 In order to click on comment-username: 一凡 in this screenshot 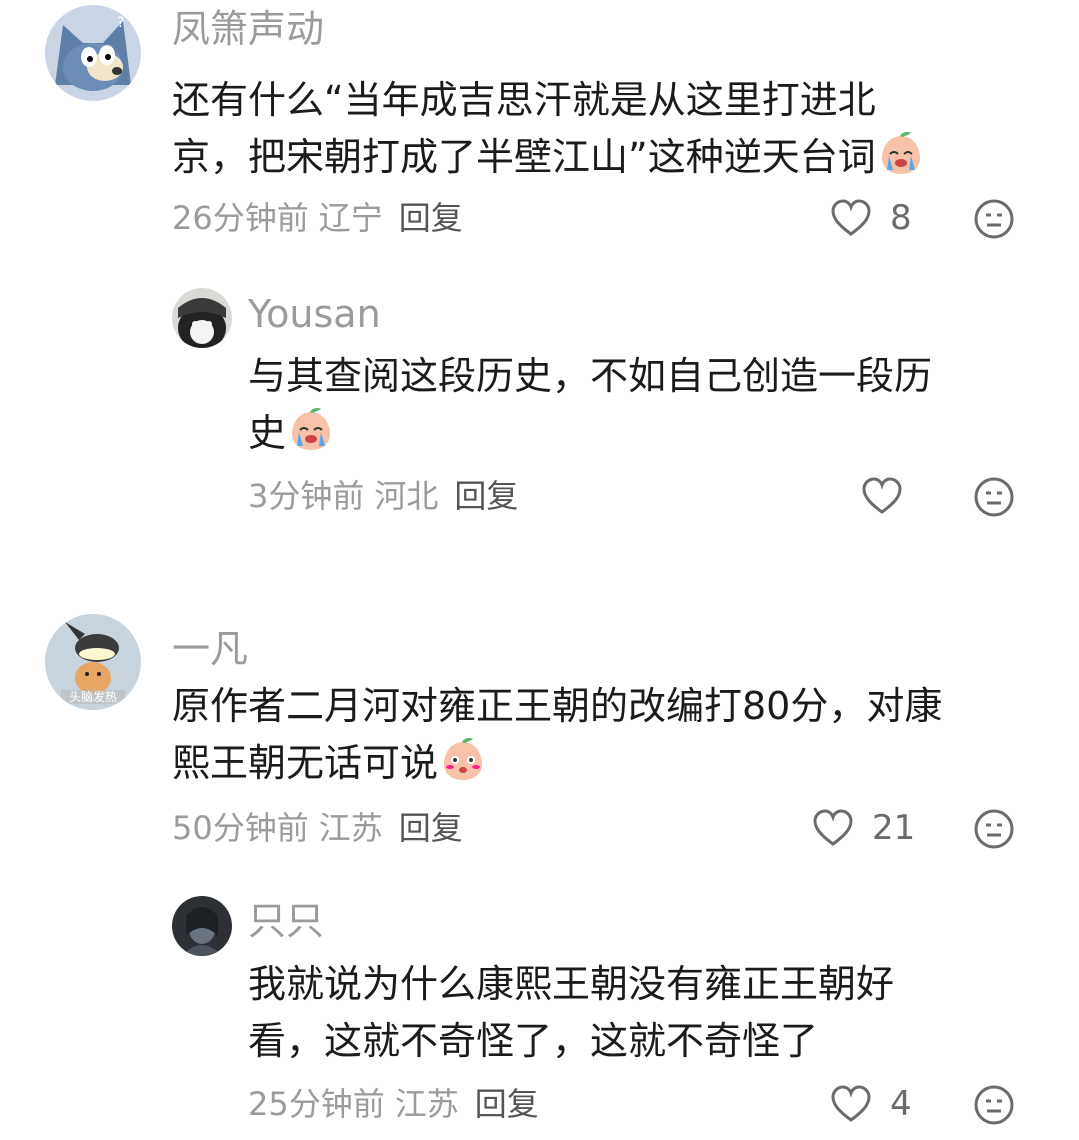, I will do `click(210, 649)`.